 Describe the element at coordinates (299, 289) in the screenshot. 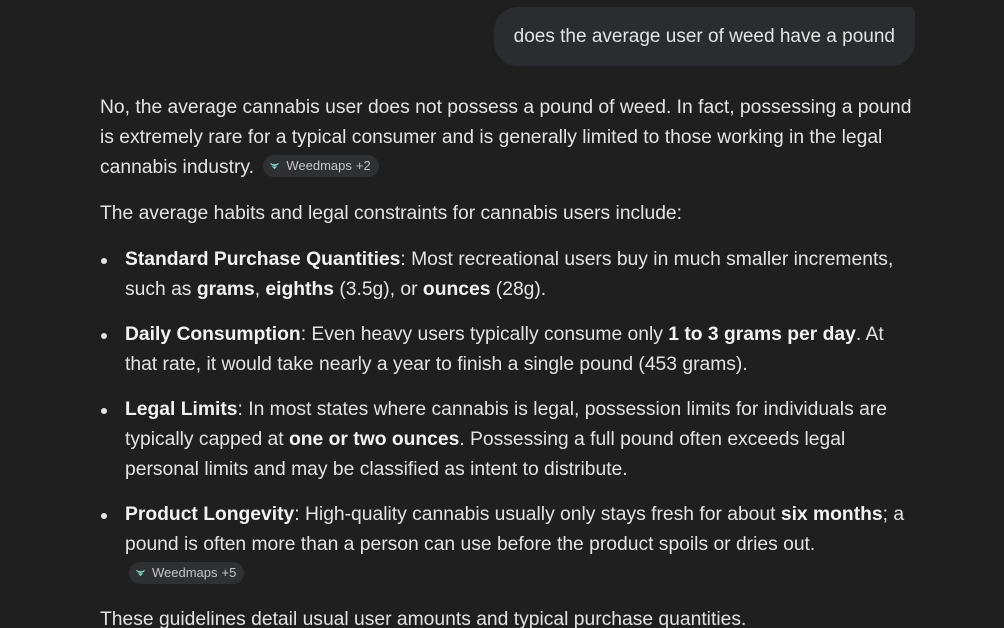

I see `item-bold: eighths` at that location.